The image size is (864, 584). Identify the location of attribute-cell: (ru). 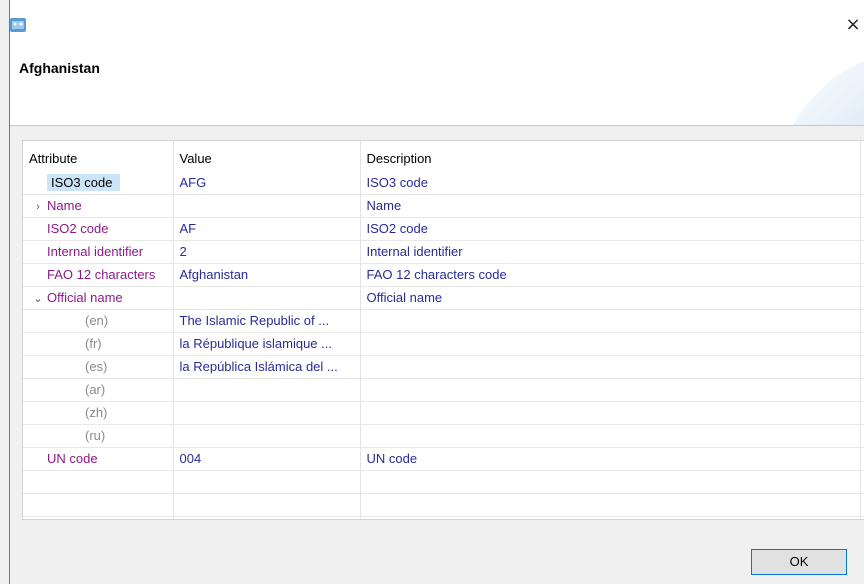
(98, 436).